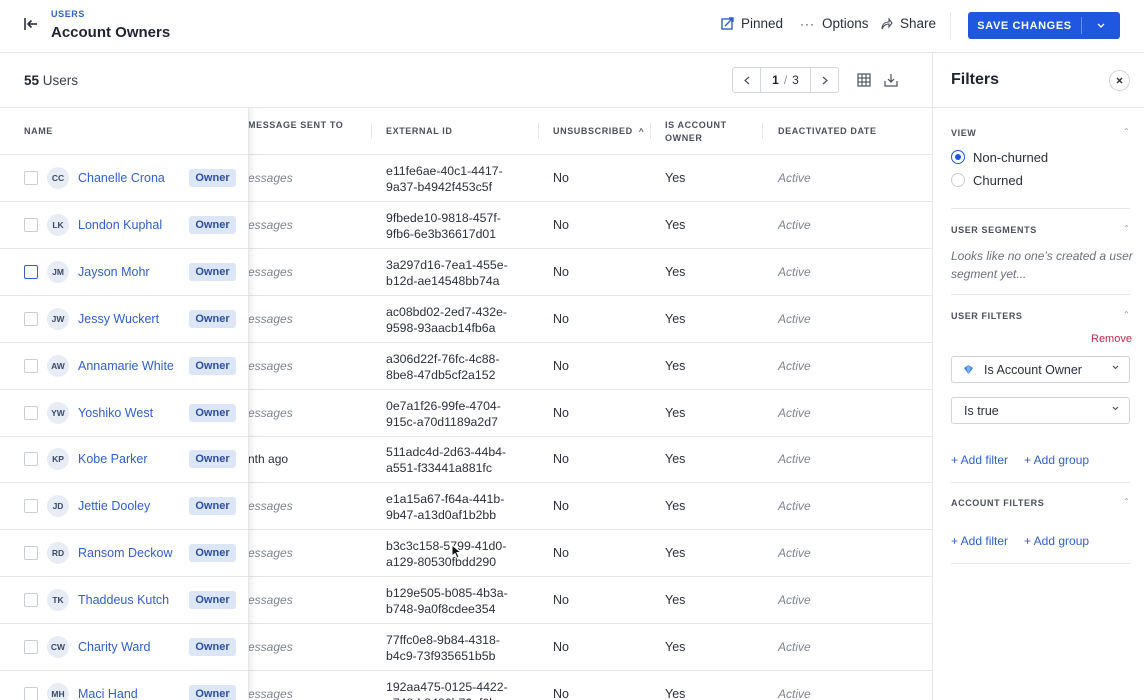 The image size is (1144, 700). Describe the element at coordinates (963, 133) in the screenshot. I see `view-section-label: VIEW` at that location.